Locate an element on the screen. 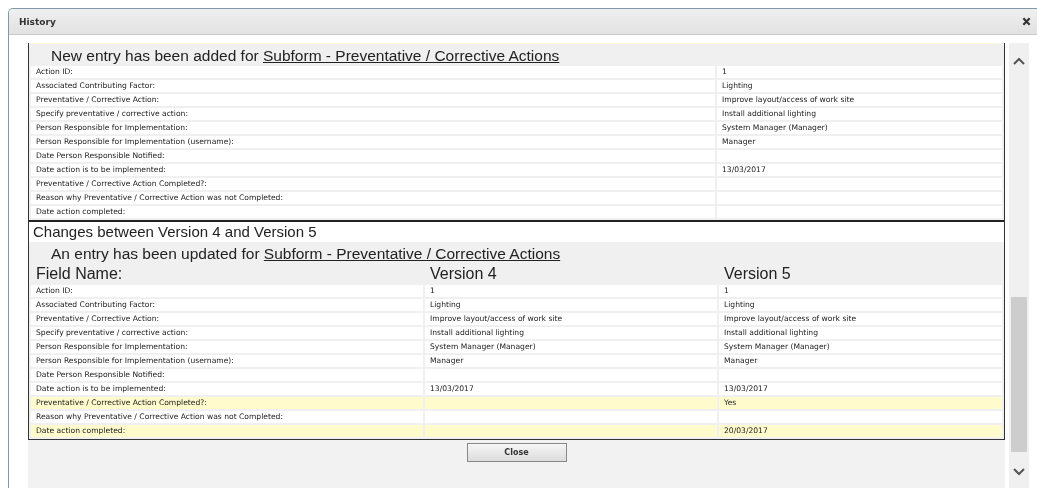 This screenshot has height=488, width=1037. close-icon is located at coordinates (1026, 21).